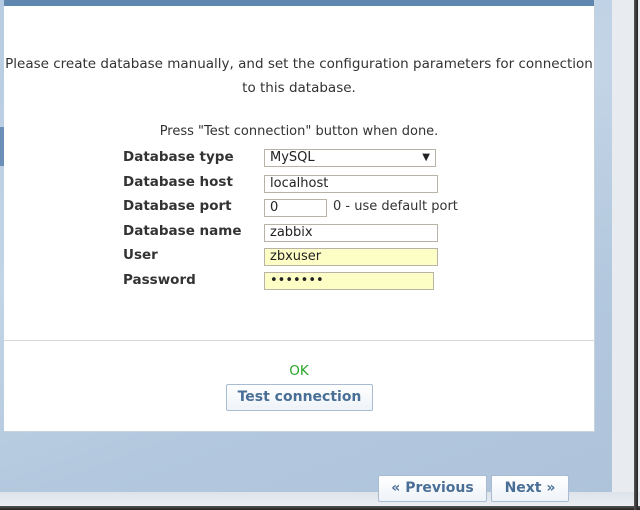  I want to click on connection-status: OK, so click(299, 371).